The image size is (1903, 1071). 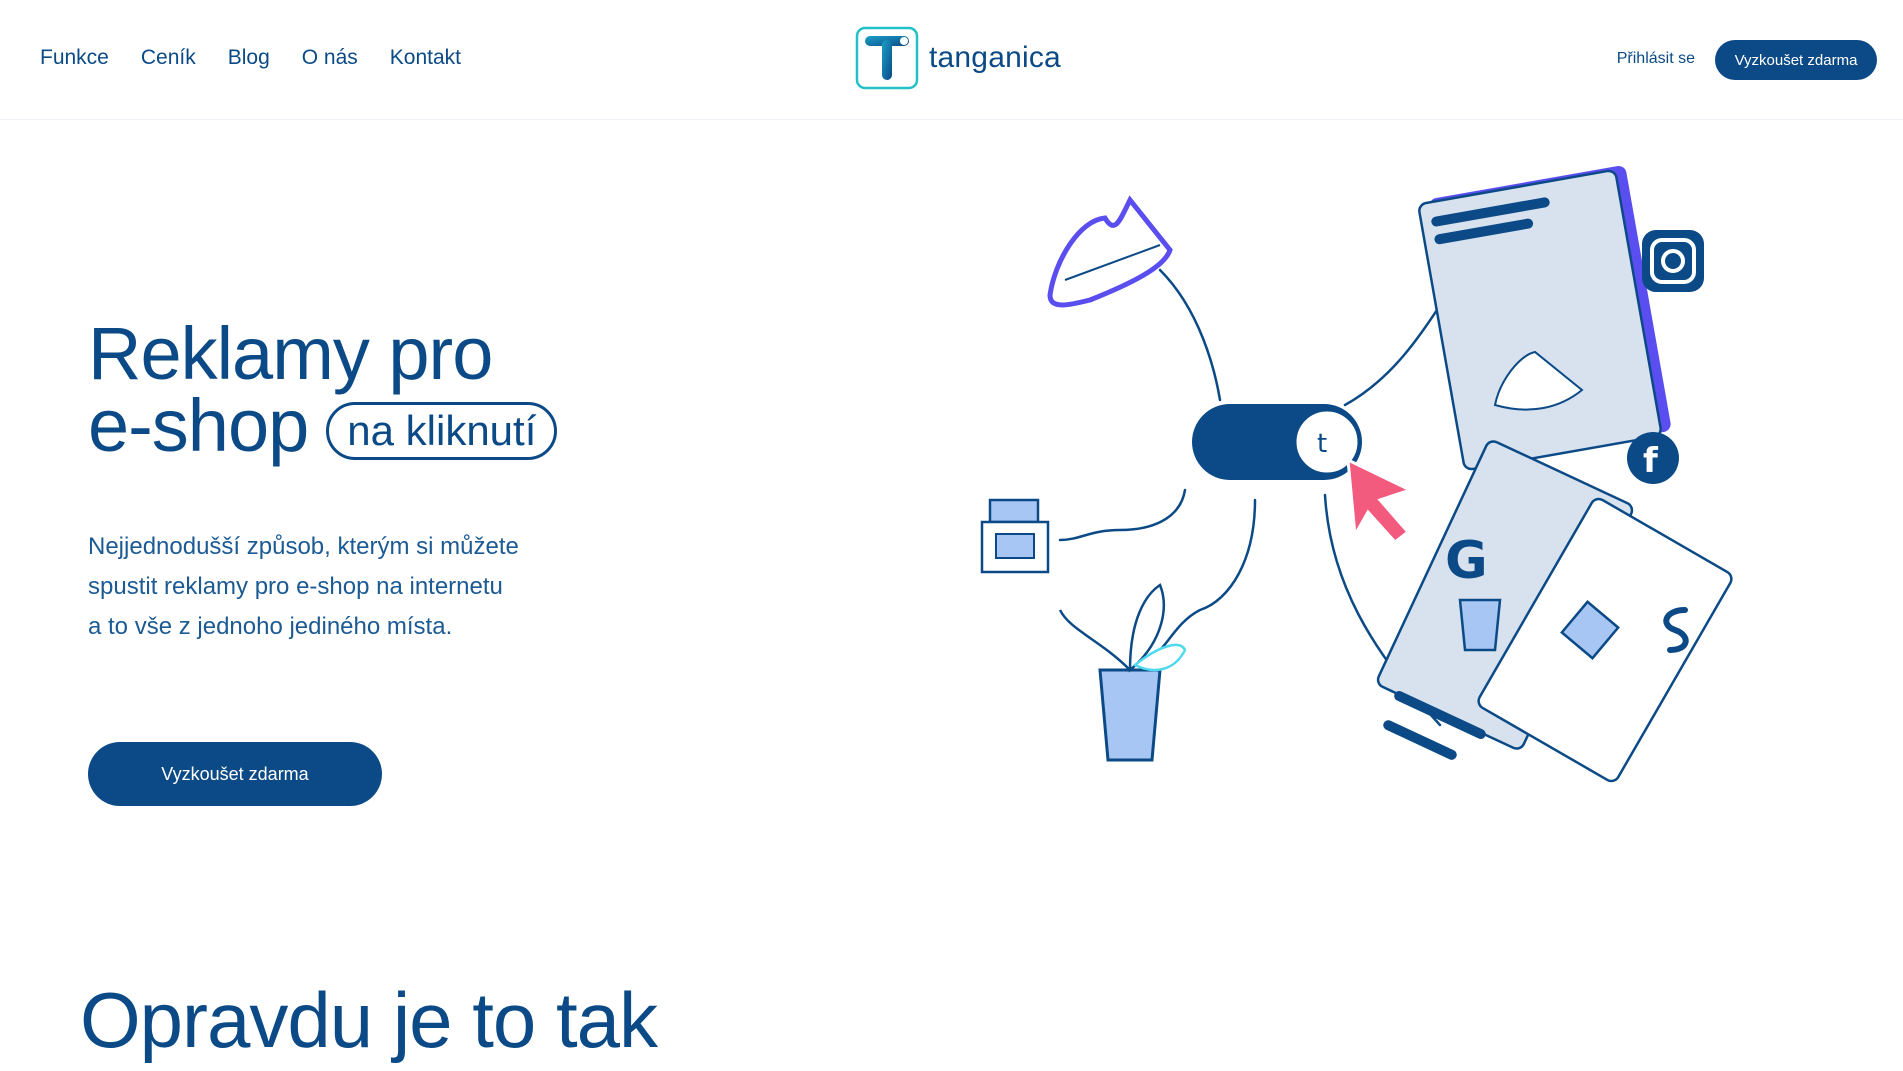 What do you see at coordinates (168, 58) in the screenshot?
I see `nav-item-cenik: Ceník` at bounding box center [168, 58].